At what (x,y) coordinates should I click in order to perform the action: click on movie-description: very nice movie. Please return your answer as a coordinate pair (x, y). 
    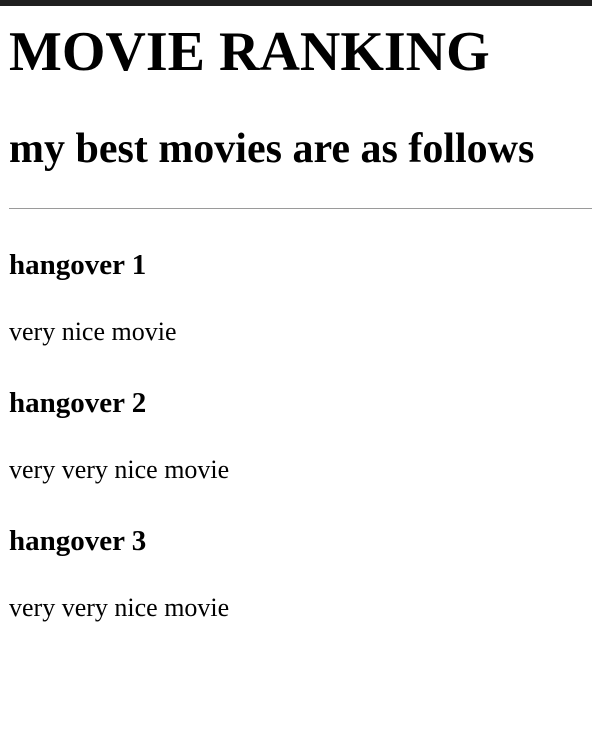
    Looking at the image, I should click on (93, 331).